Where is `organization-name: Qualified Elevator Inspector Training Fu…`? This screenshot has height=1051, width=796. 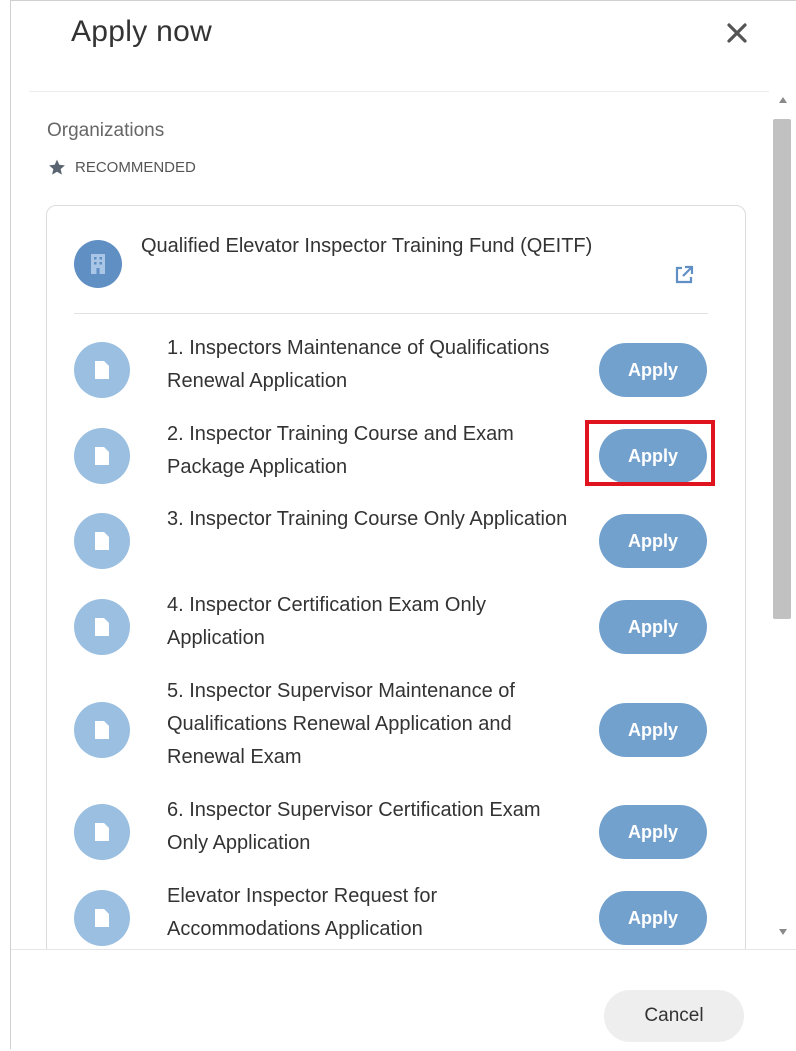
organization-name: Qualified Elevator Inspector Training Fu… is located at coordinates (367, 246).